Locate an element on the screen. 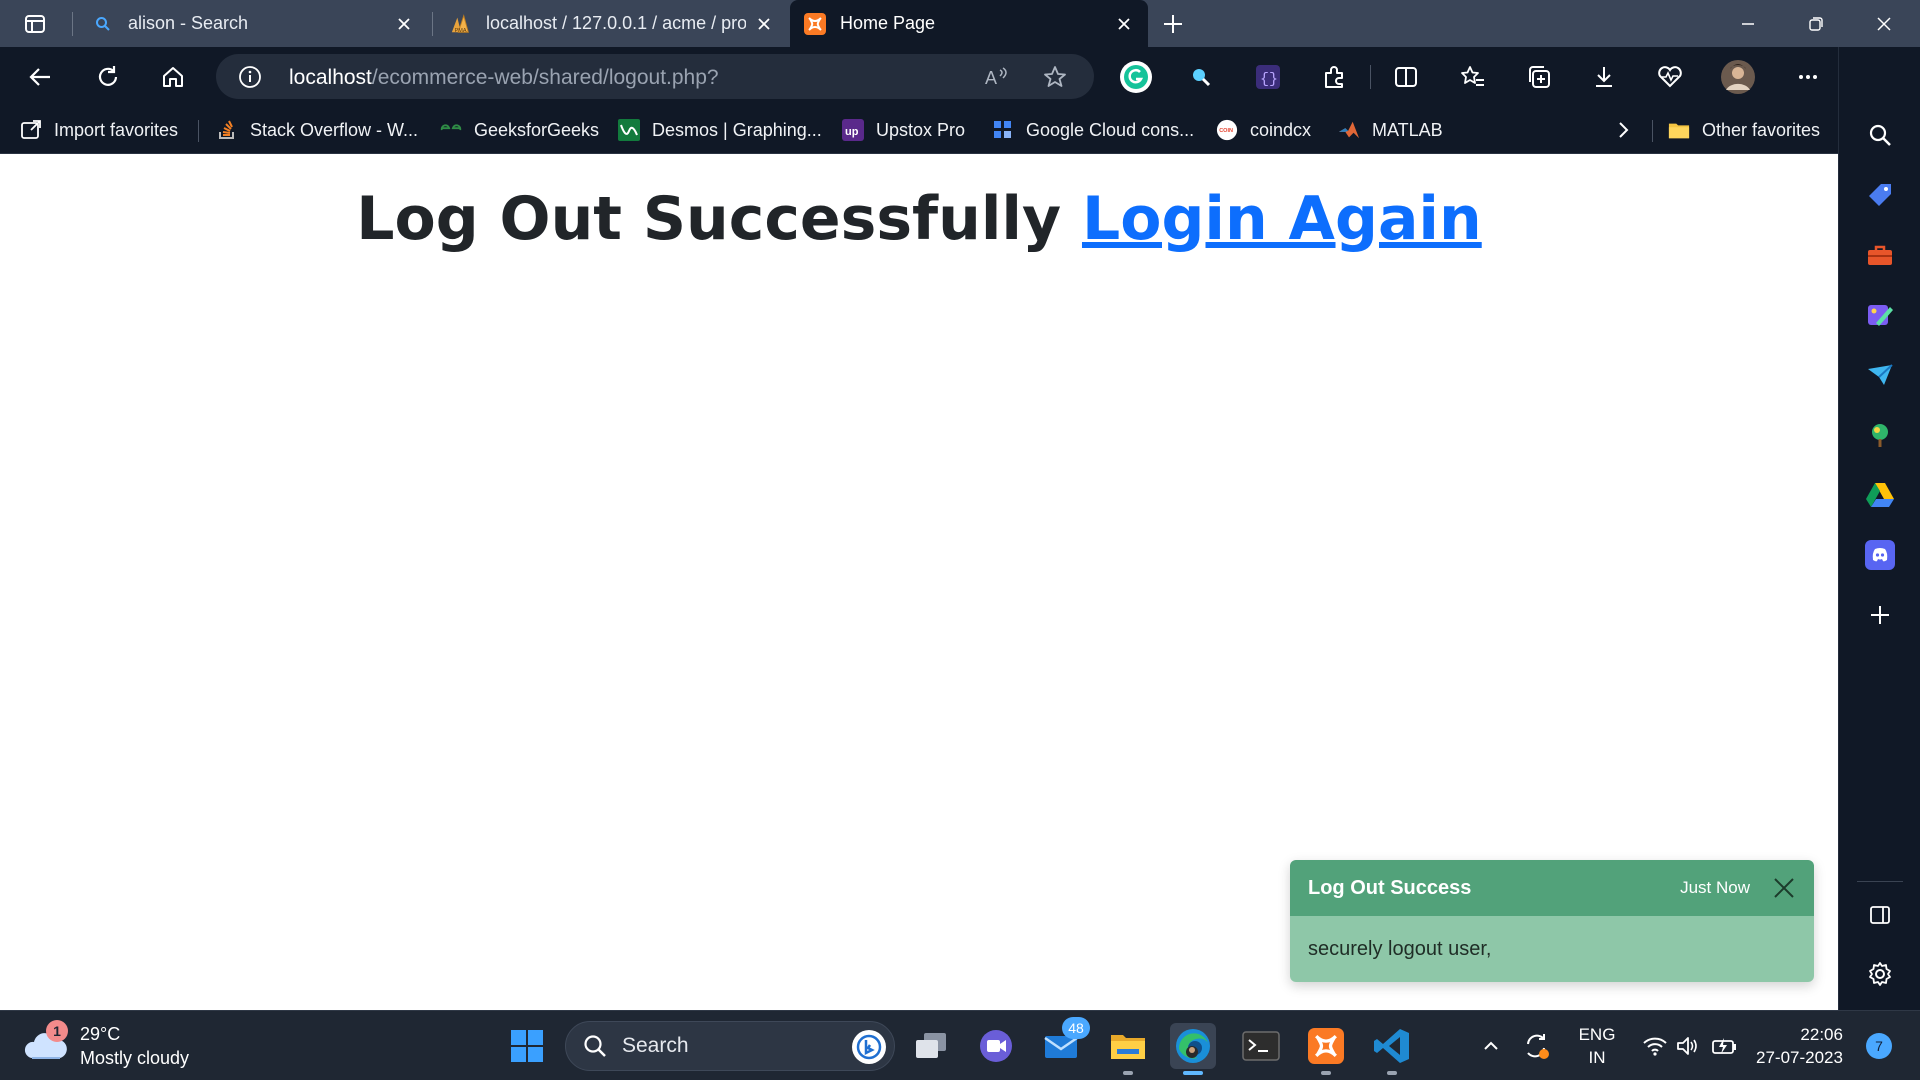  toast-body: securely logout user, is located at coordinates (1552, 949).